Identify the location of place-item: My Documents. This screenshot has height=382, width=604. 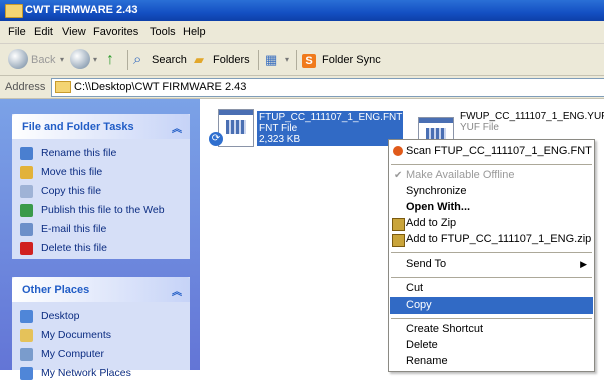
(104, 336).